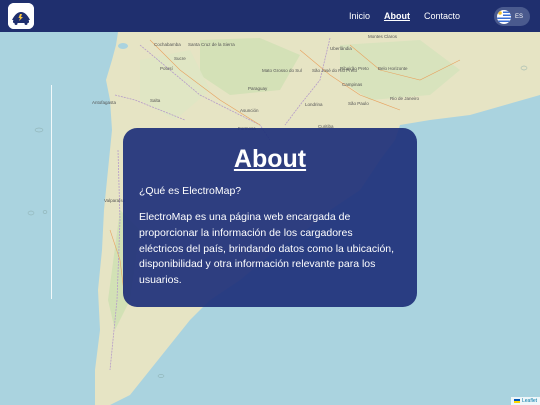 This screenshot has width=540, height=405. What do you see at coordinates (249, 110) in the screenshot?
I see `map-label-asuncion: Asunción` at bounding box center [249, 110].